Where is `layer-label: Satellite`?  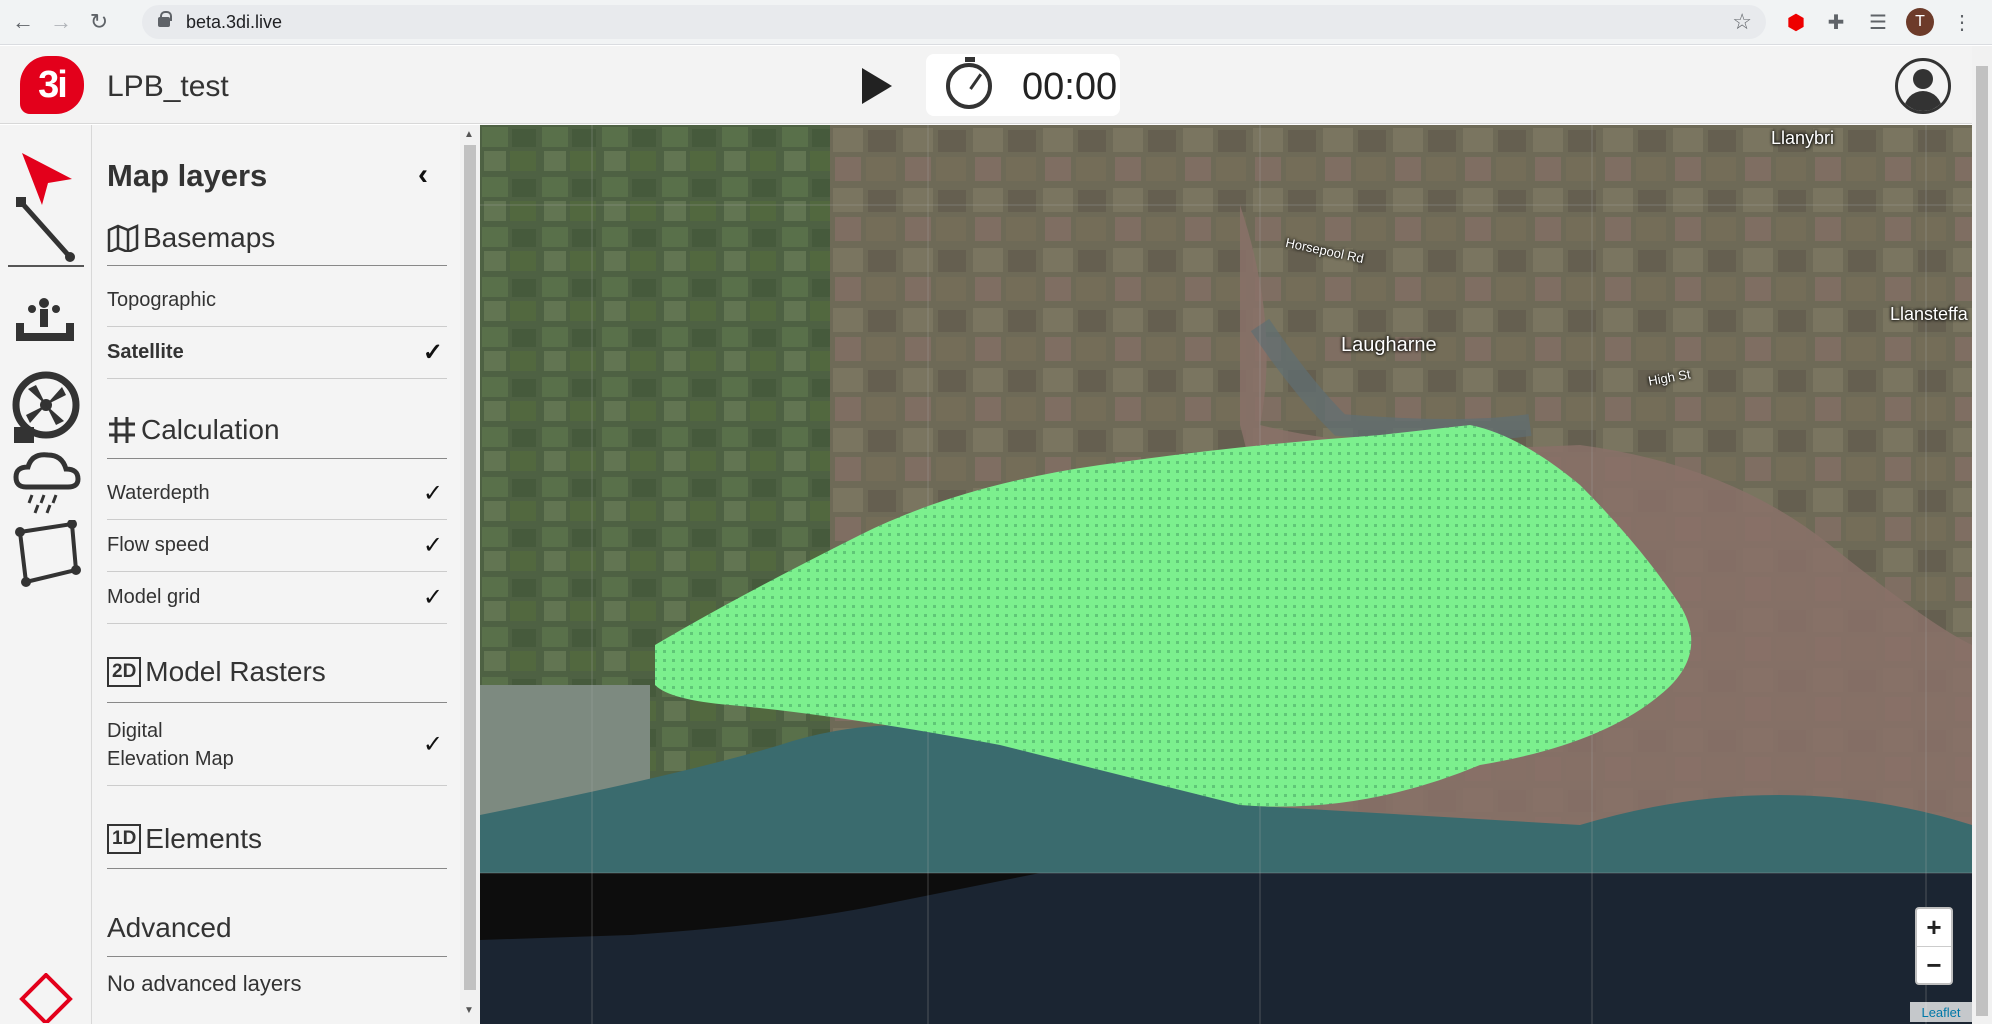
layer-label: Satellite is located at coordinates (145, 352).